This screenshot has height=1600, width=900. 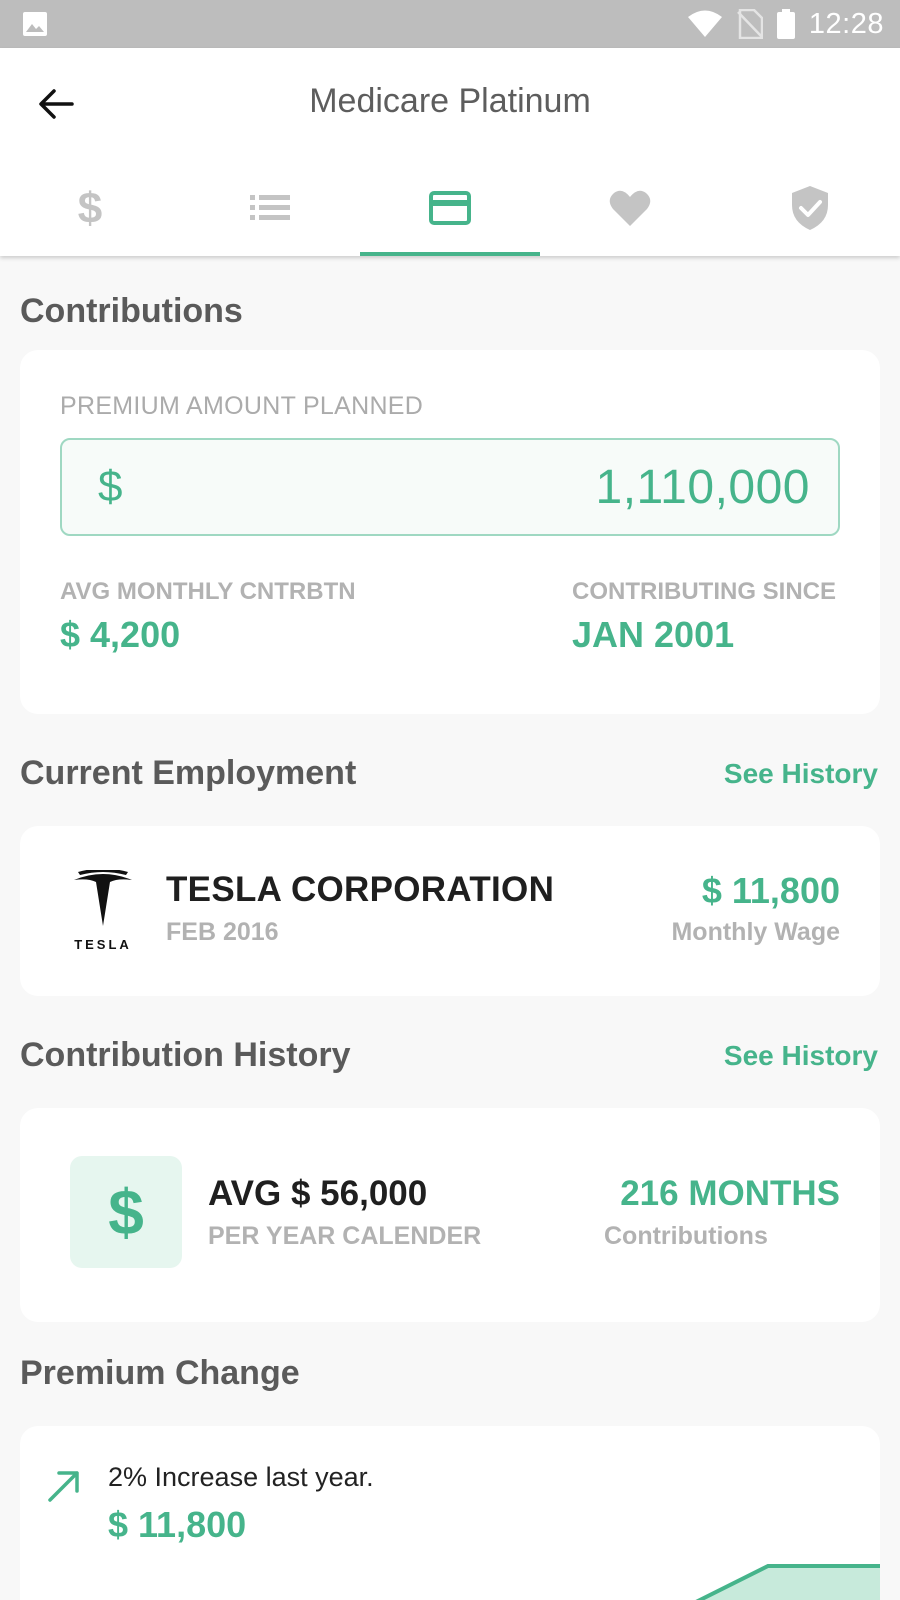 What do you see at coordinates (241, 1477) in the screenshot?
I see `premium-change-text: 2% Increase last year.` at bounding box center [241, 1477].